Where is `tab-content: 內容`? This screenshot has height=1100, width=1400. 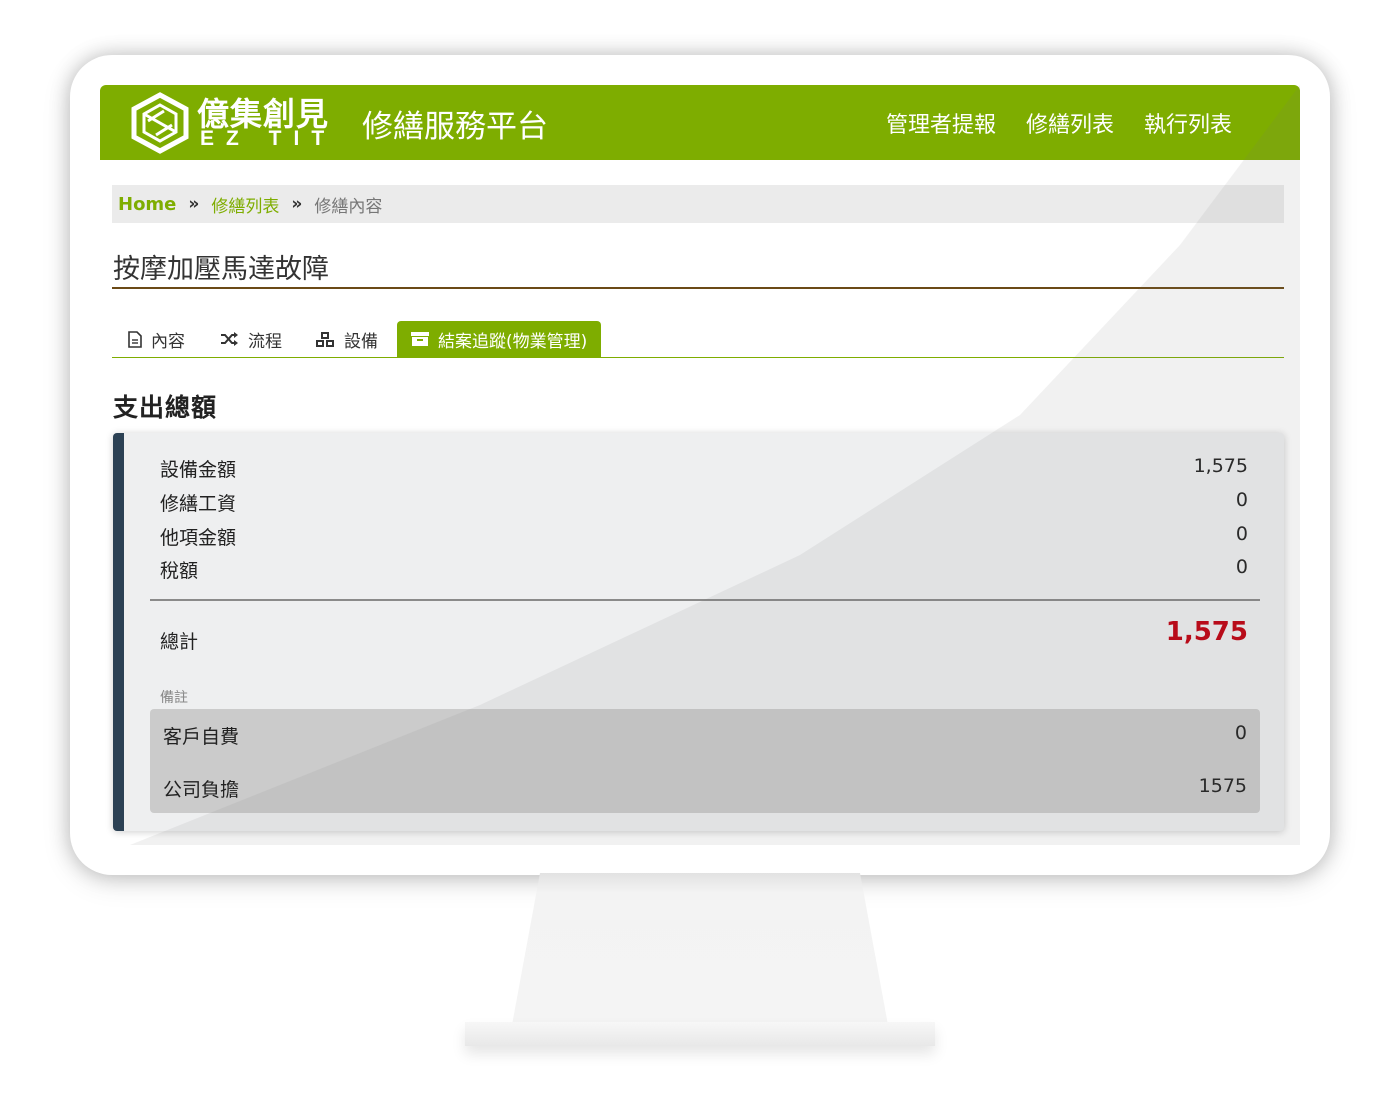
tab-content: 內容 is located at coordinates (156, 339).